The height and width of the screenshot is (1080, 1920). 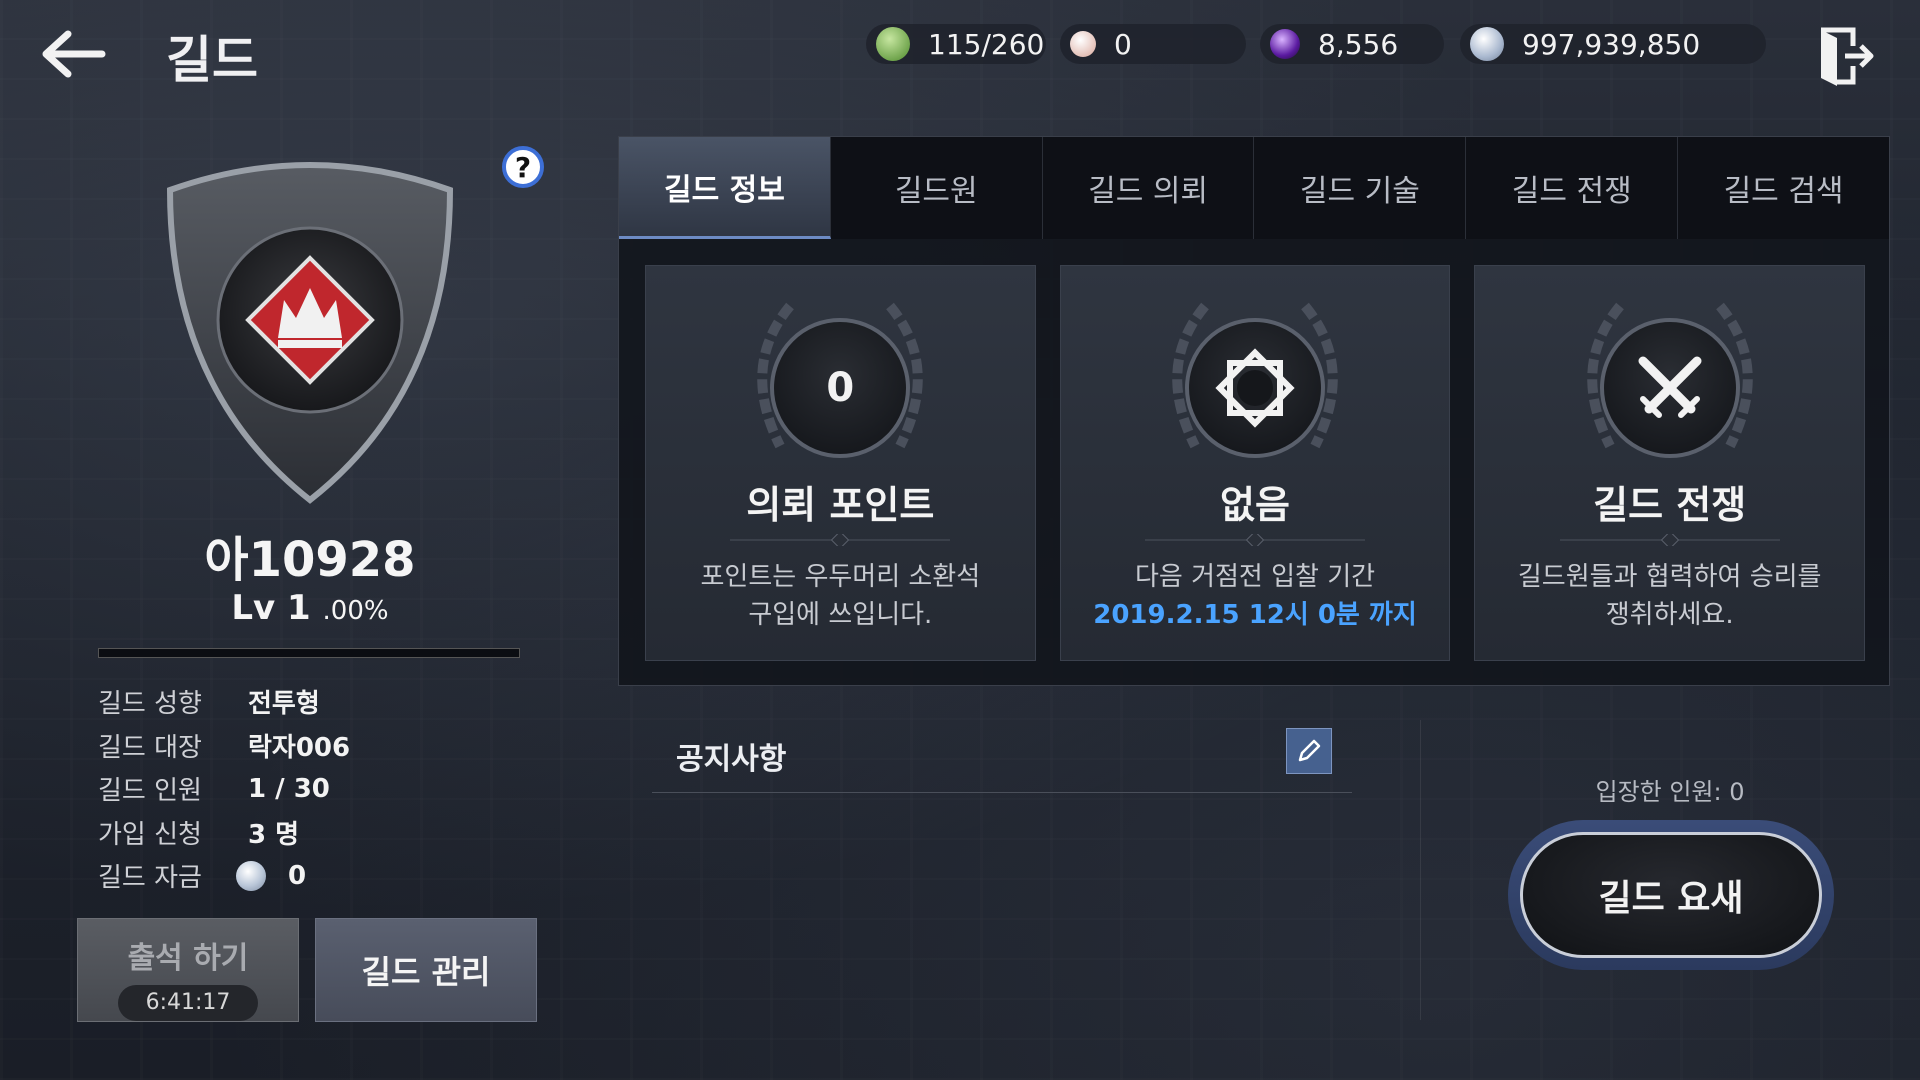 I want to click on tab-guild-requests: 길드 의뢰, so click(x=1148, y=188).